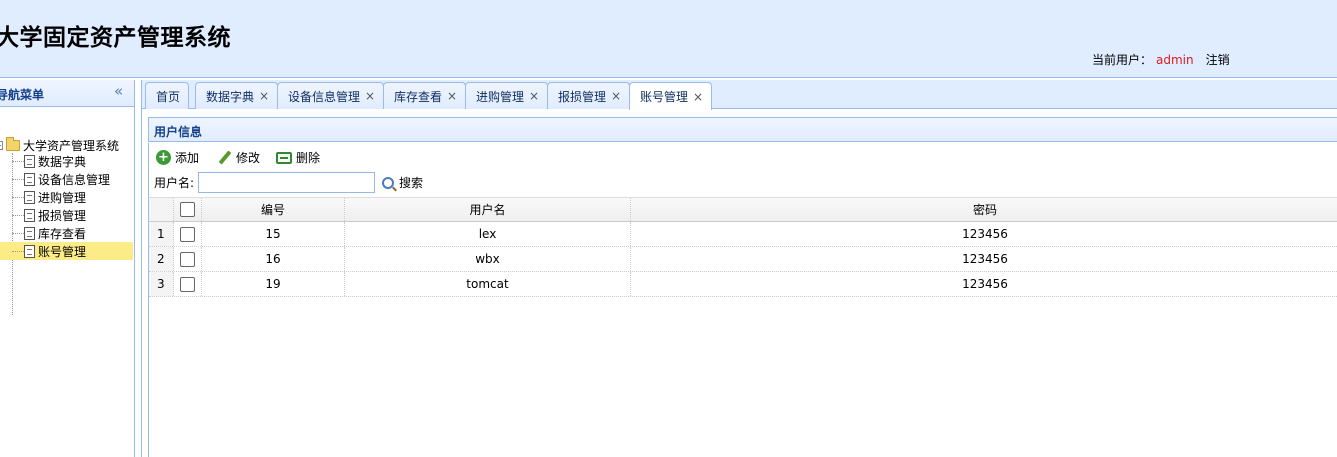  Describe the element at coordinates (500, 96) in the screenshot. I see `tab-label: 进购管理` at that location.